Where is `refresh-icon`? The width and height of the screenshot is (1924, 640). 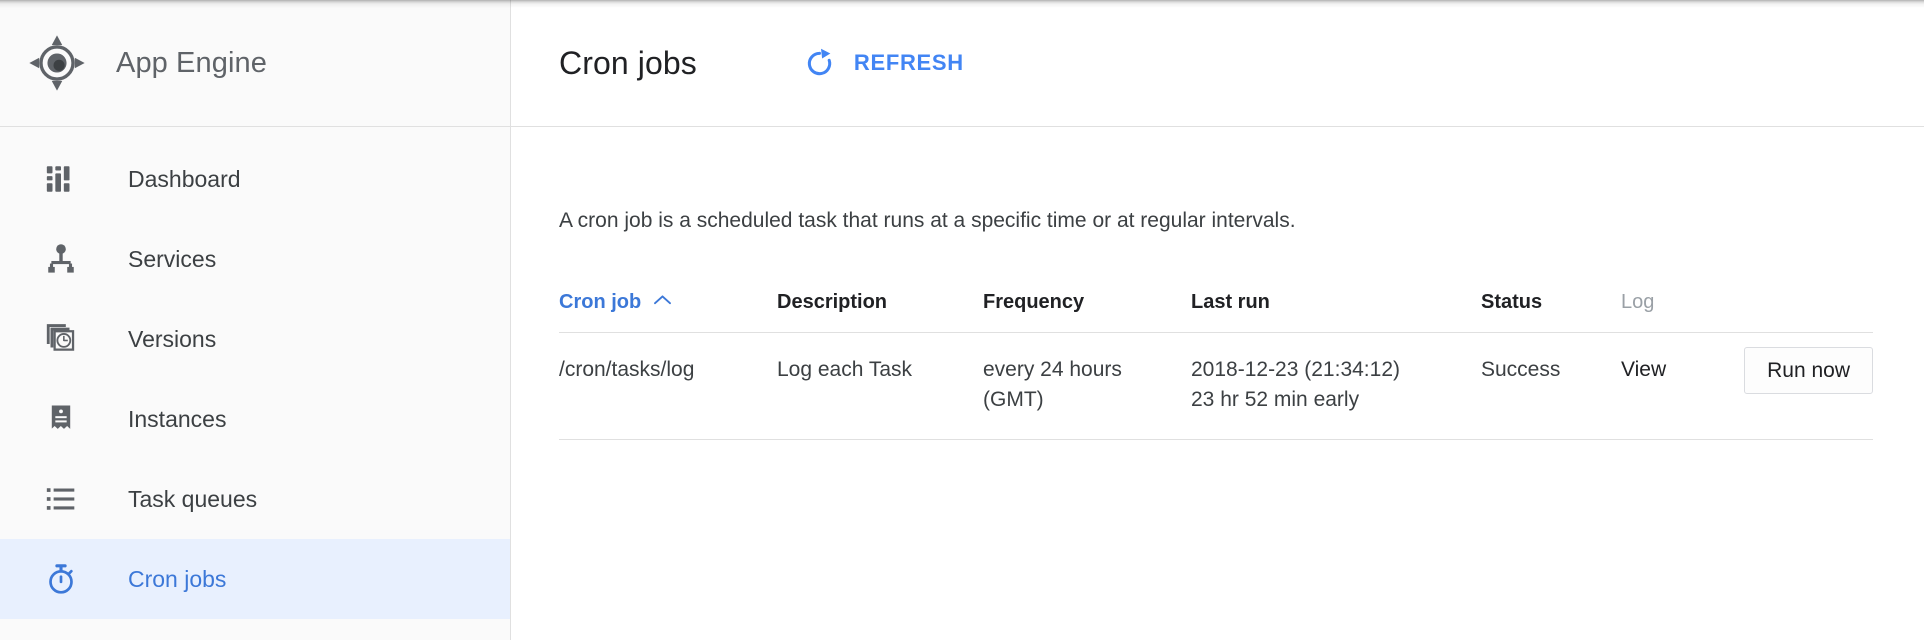
refresh-icon is located at coordinates (819, 61).